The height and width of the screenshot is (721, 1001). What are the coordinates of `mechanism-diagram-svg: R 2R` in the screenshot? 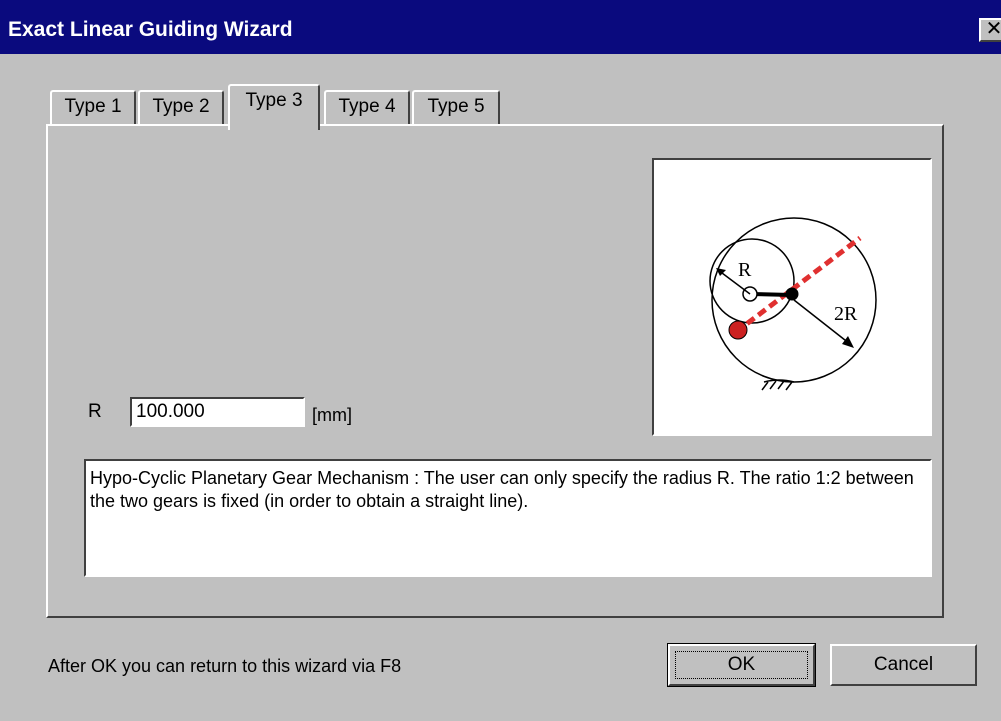 It's located at (793, 304).